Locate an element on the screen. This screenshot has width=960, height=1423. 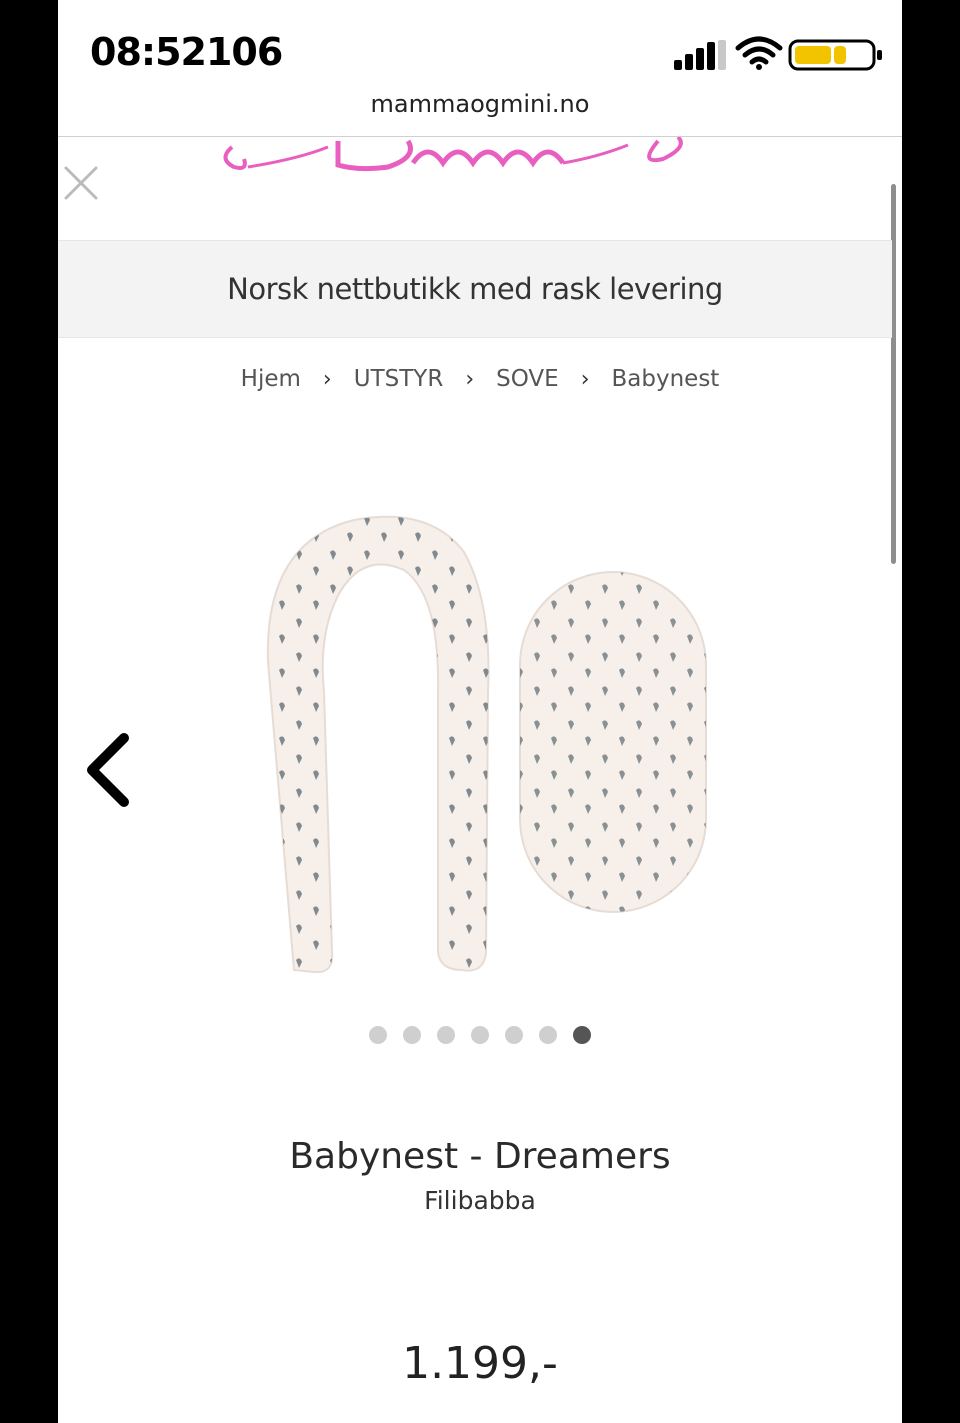
chevron-left-icon is located at coordinates (108, 770).